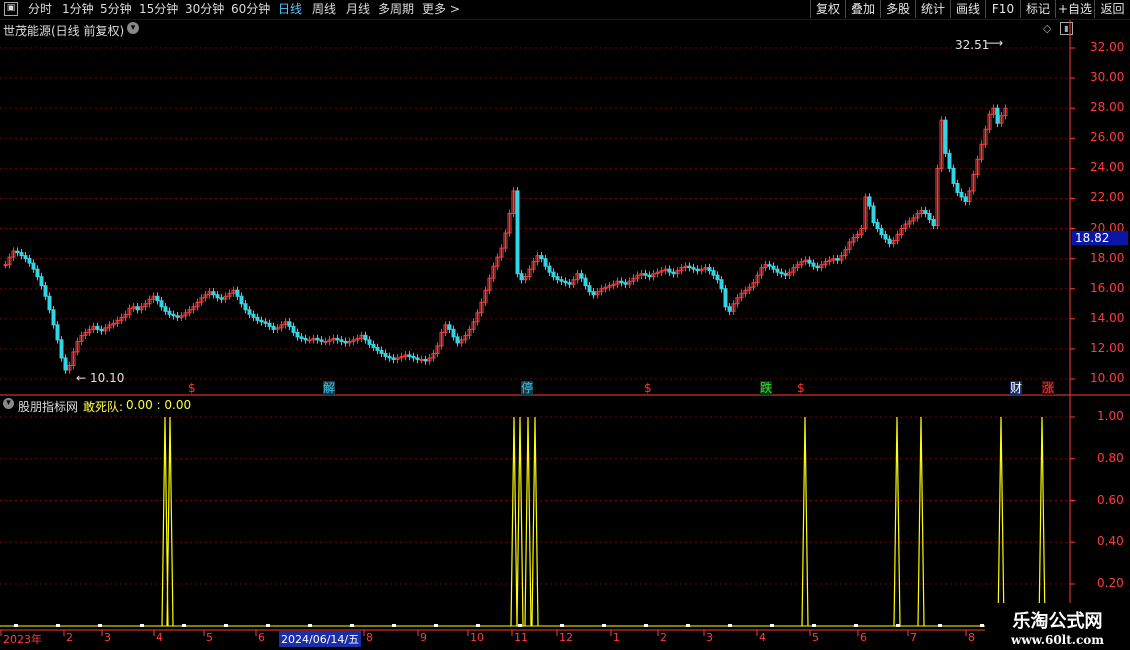 This screenshot has height=650, width=1130. What do you see at coordinates (566, 637) in the screenshot?
I see `date-tick-label: 12` at bounding box center [566, 637].